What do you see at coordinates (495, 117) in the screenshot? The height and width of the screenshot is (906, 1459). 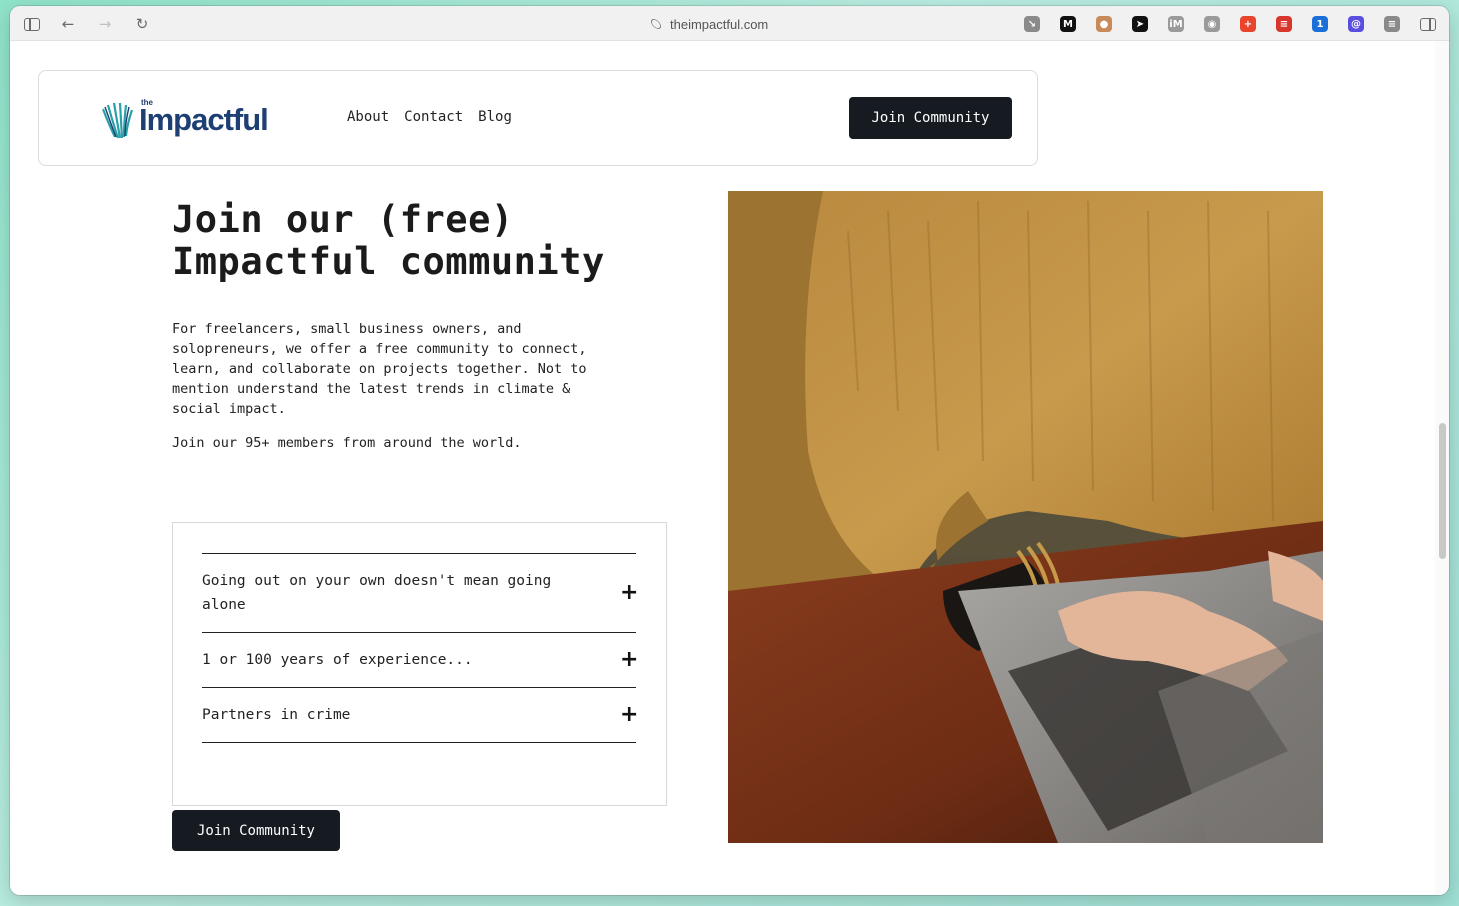 I see `nav-link-blog: Blog` at bounding box center [495, 117].